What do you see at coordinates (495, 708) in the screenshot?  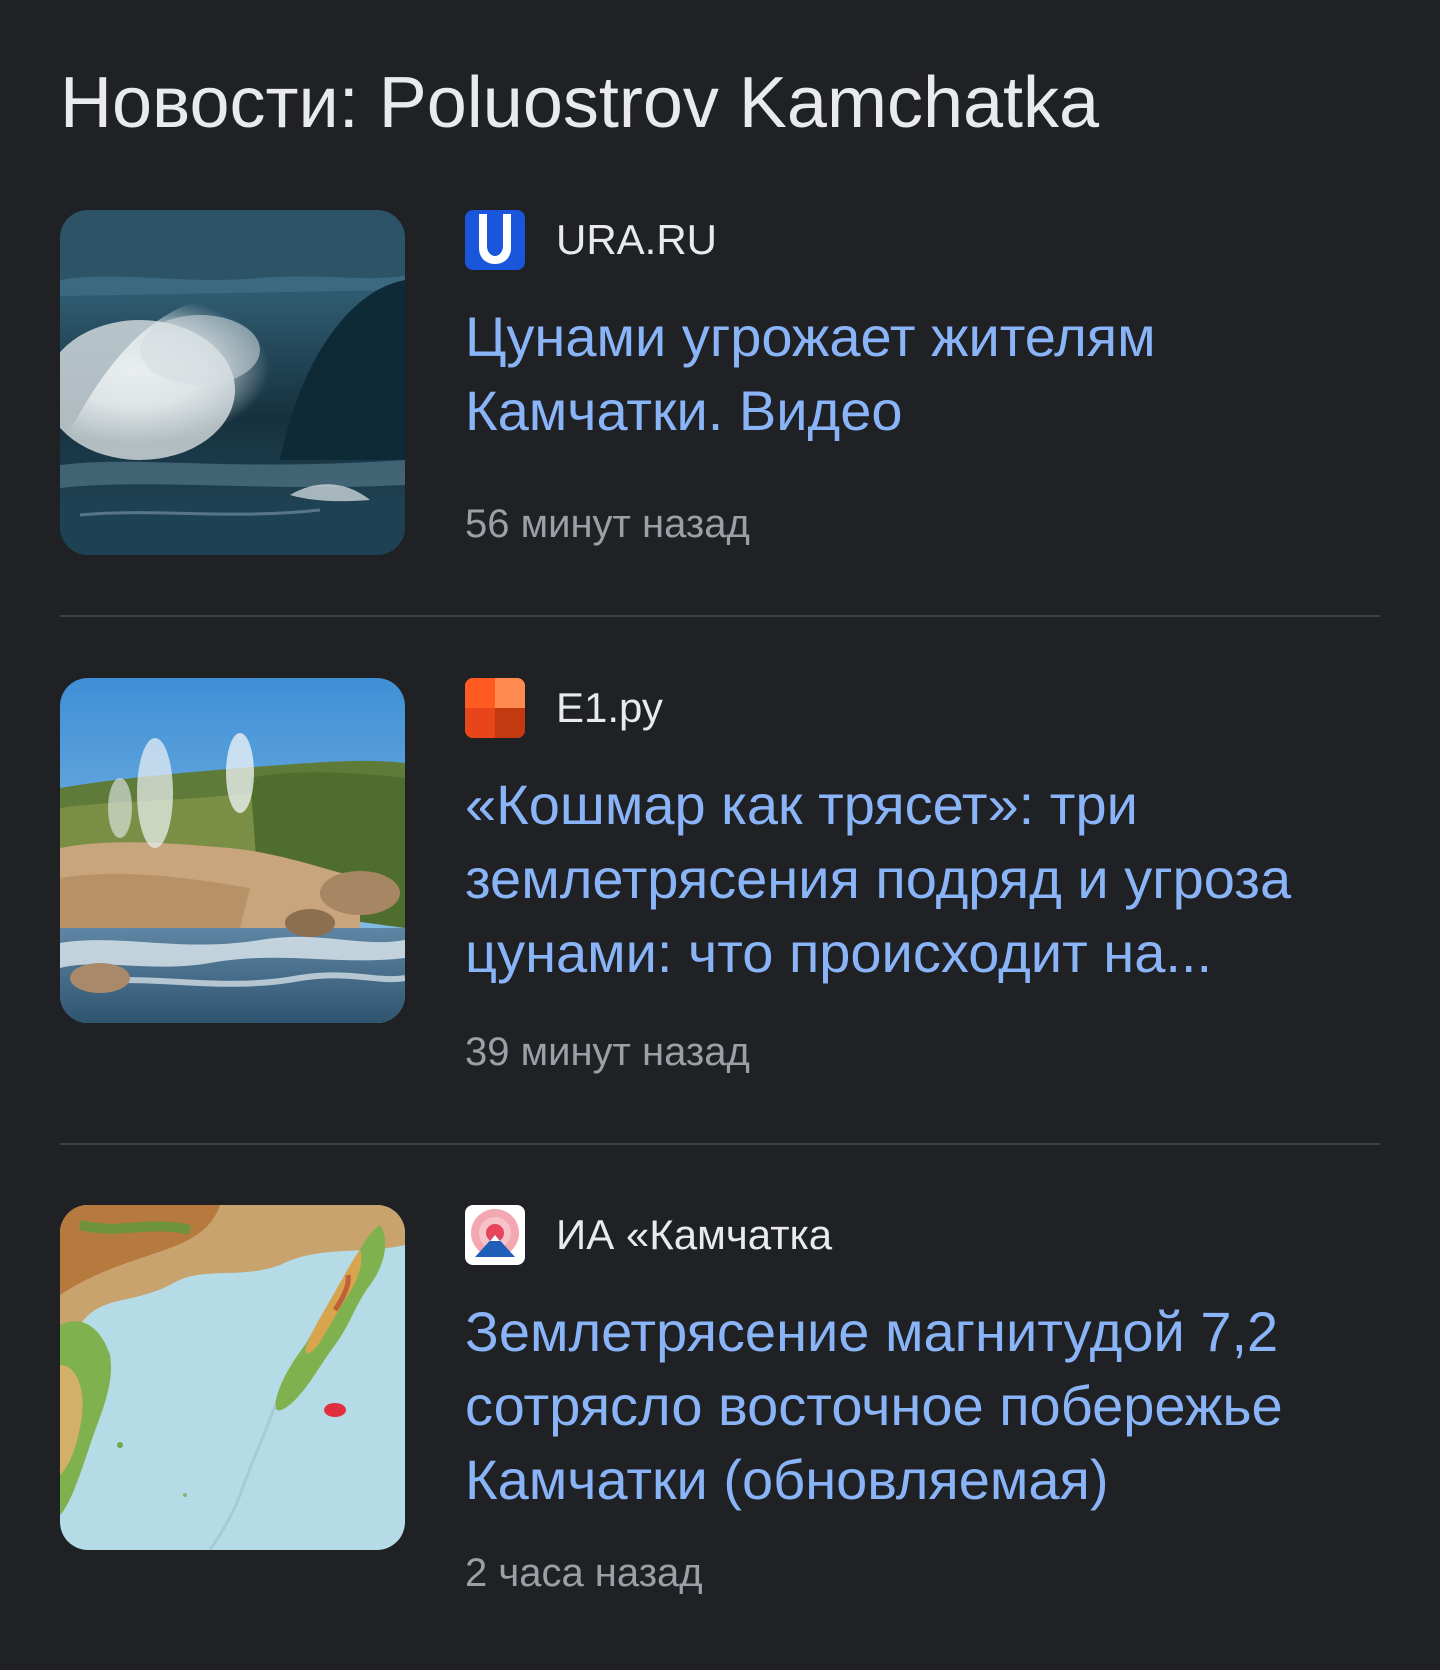 I see `e1-logo-icon` at bounding box center [495, 708].